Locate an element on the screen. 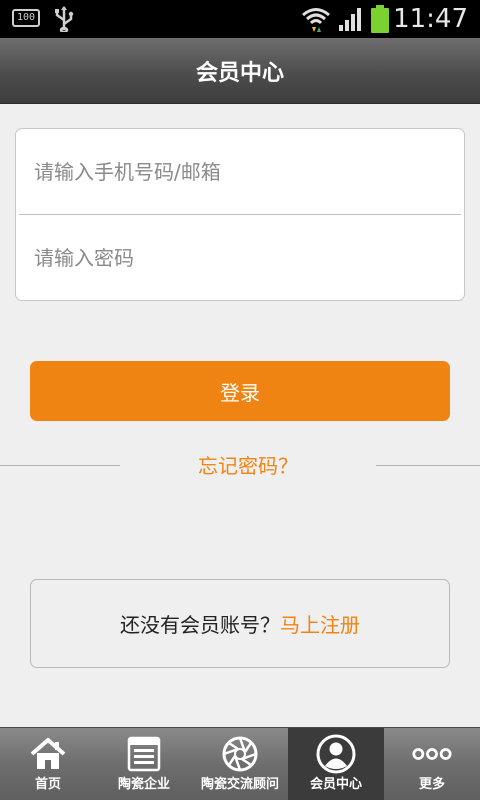  password-input is located at coordinates (244, 257).